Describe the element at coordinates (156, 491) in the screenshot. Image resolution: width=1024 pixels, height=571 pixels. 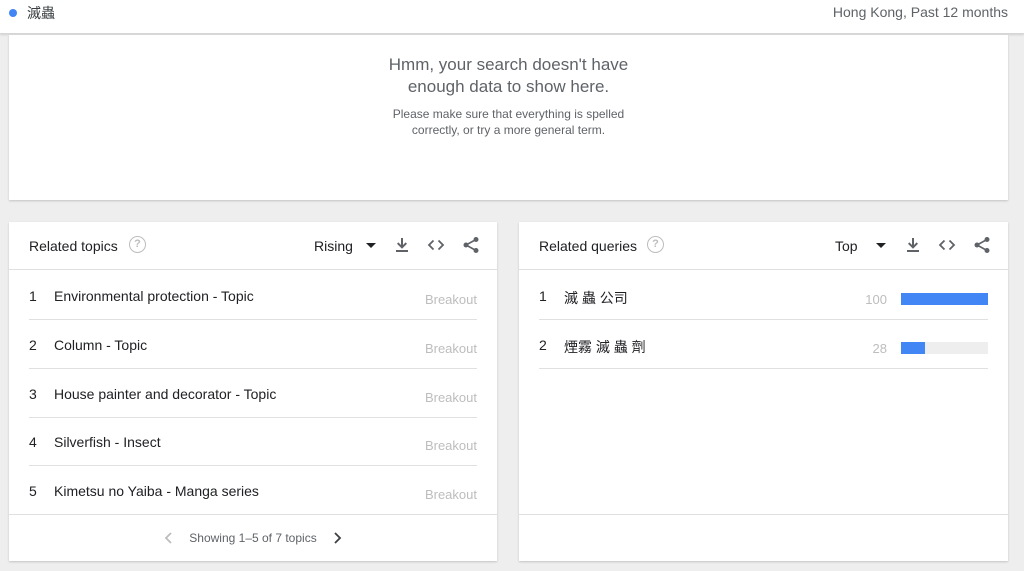
I see `topic-label: Kimetsu no Yaiba - Manga series` at that location.